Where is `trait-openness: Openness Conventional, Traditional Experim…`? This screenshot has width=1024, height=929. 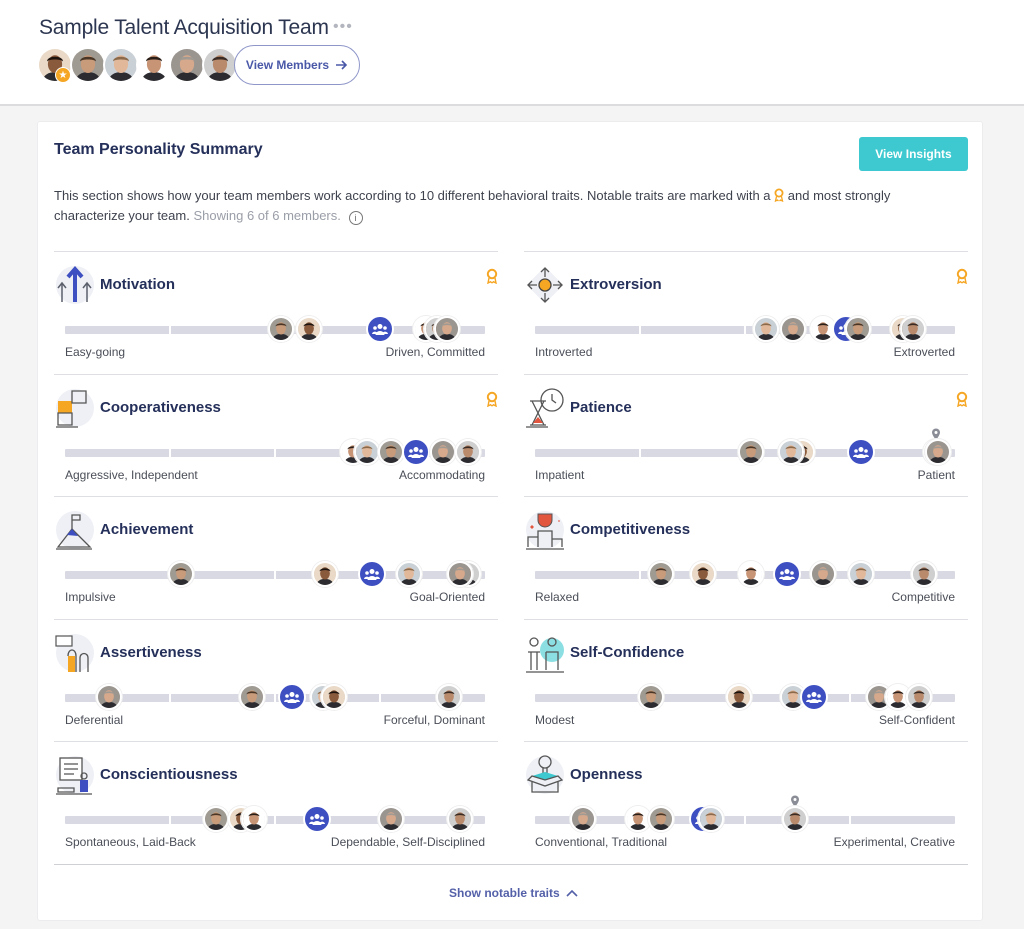
trait-openness: Openness Conventional, Traditional Experim… is located at coordinates (746, 802).